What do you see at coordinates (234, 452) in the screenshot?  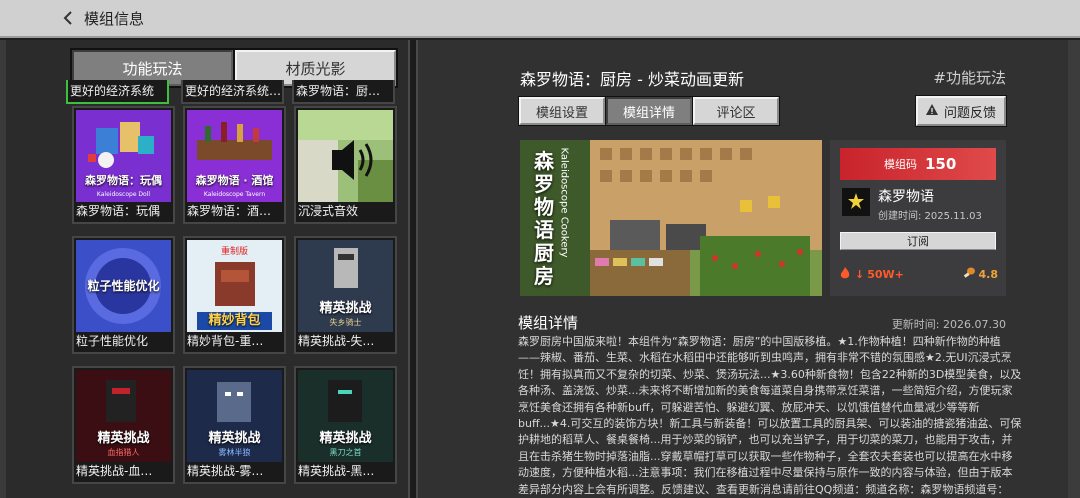 I see `thumb-subtitle: 雾林半狼` at bounding box center [234, 452].